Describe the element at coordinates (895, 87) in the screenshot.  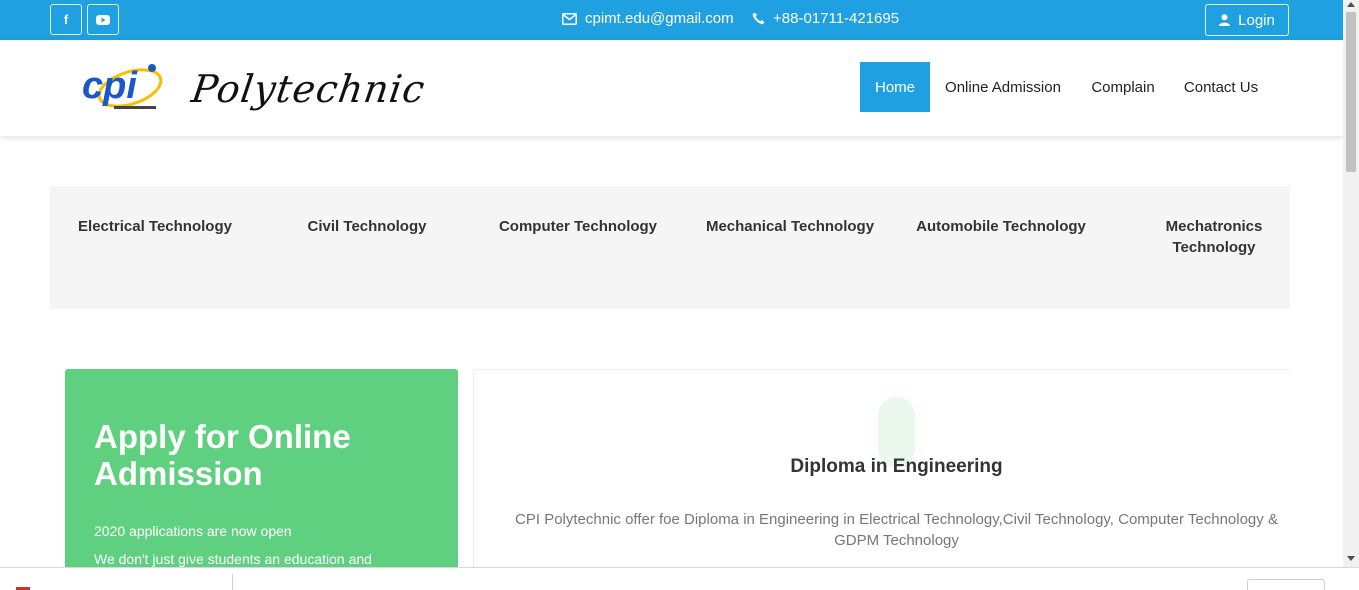
I see `nav-home: Home` at that location.